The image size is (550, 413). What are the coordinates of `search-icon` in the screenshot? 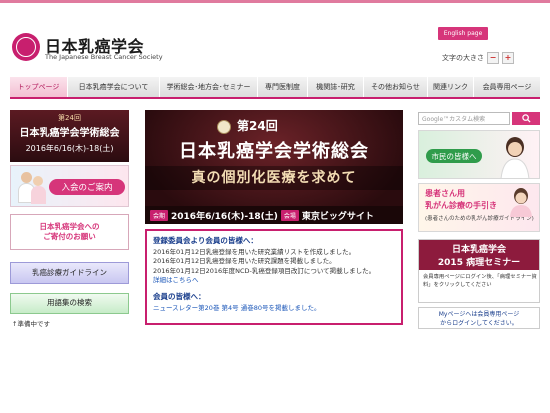 It's located at (526, 118).